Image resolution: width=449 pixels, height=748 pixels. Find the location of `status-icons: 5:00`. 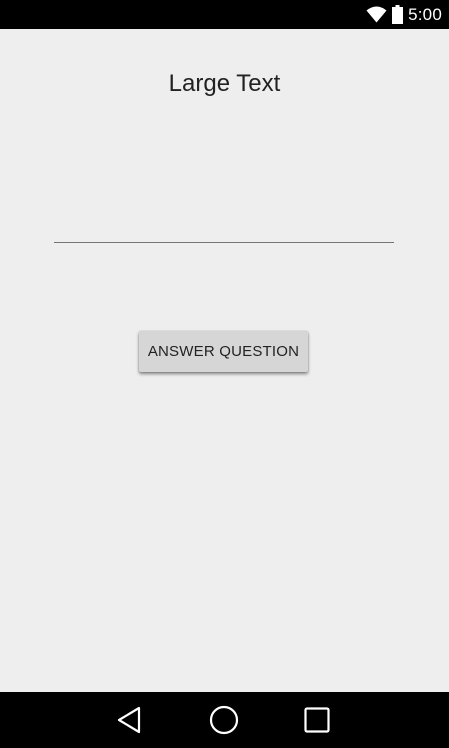

status-icons: 5:00 is located at coordinates (404, 14).